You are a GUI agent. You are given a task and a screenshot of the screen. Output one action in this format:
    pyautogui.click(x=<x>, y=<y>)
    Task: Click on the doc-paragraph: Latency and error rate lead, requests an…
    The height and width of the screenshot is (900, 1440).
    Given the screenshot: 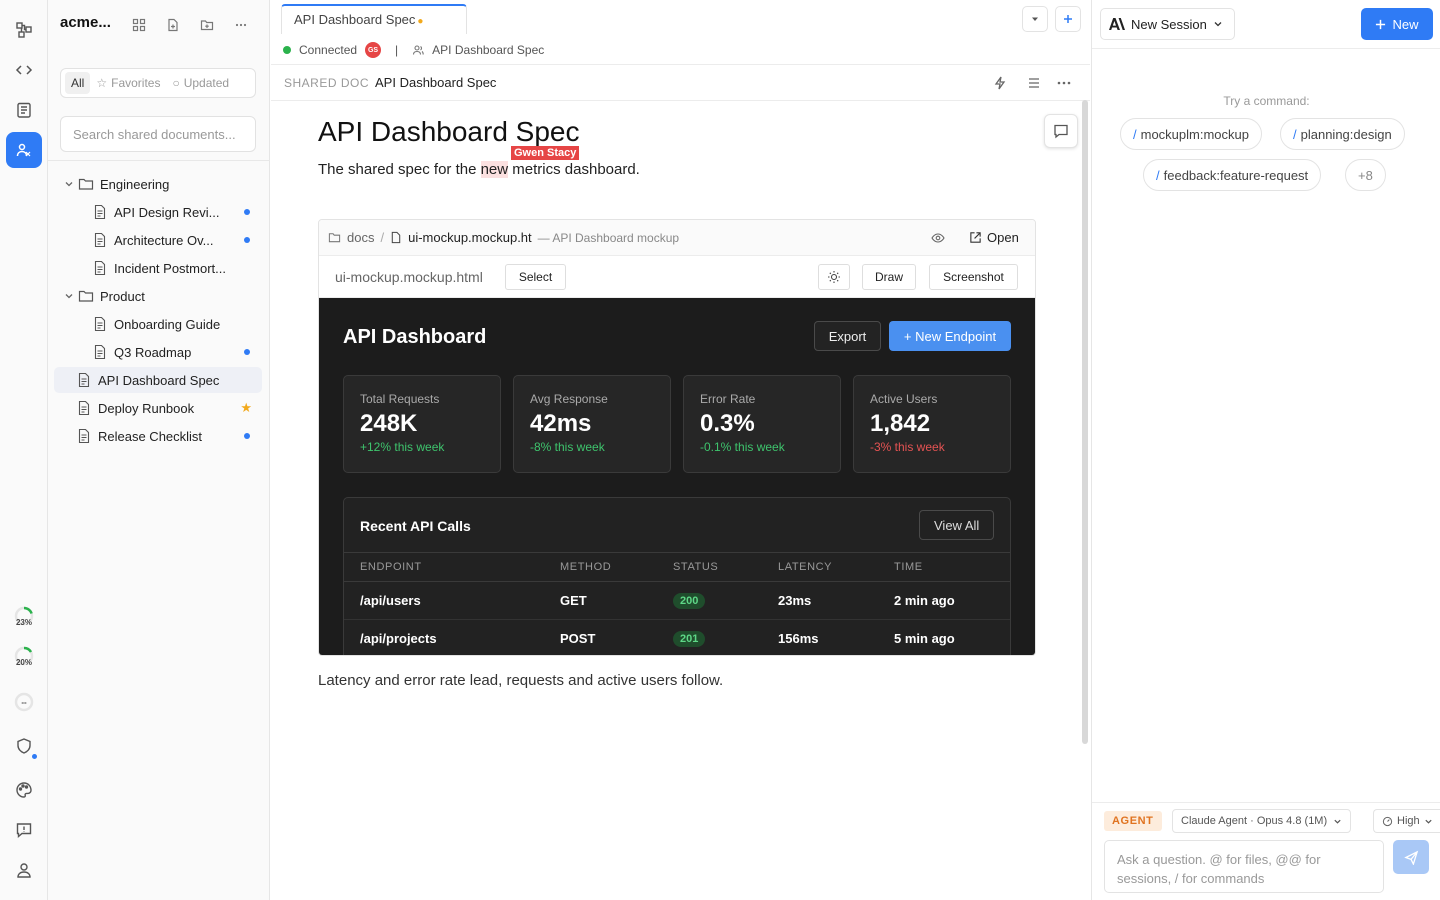 What is the action you would take?
    pyautogui.click(x=520, y=680)
    